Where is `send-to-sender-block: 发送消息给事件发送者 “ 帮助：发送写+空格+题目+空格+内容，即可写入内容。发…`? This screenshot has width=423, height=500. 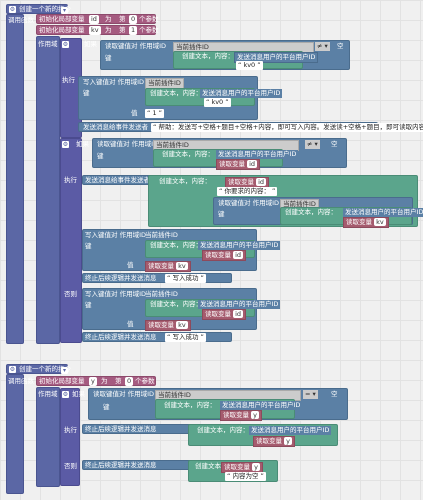
send-to-sender-block: 发送消息给事件发送者 “ 帮助：发送写+空格+题目+空格+内容，即可写入内容。发… is located at coordinates (250, 127).